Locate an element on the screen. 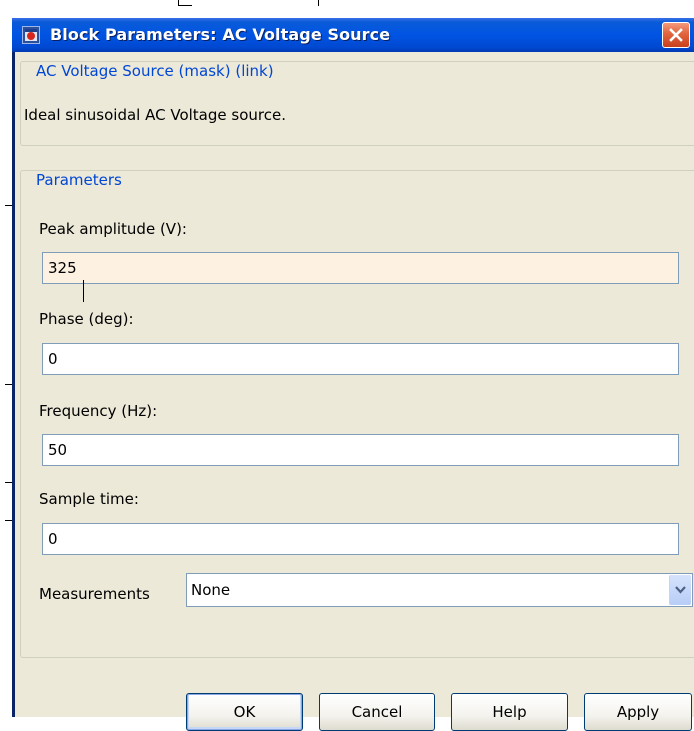 The height and width of the screenshot is (731, 694). window-title: Block Parameters: AC Voltage Source is located at coordinates (220, 34).